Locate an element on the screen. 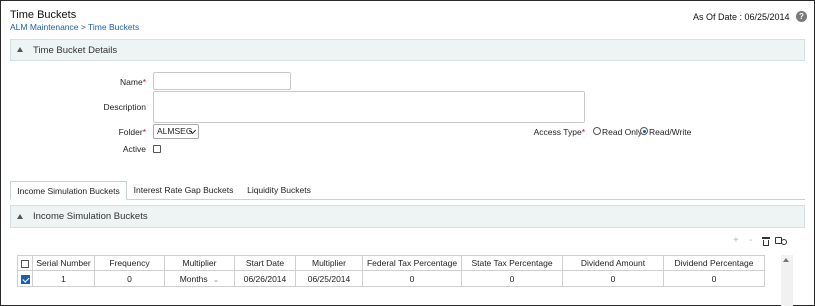  read-only-radio is located at coordinates (597, 131).